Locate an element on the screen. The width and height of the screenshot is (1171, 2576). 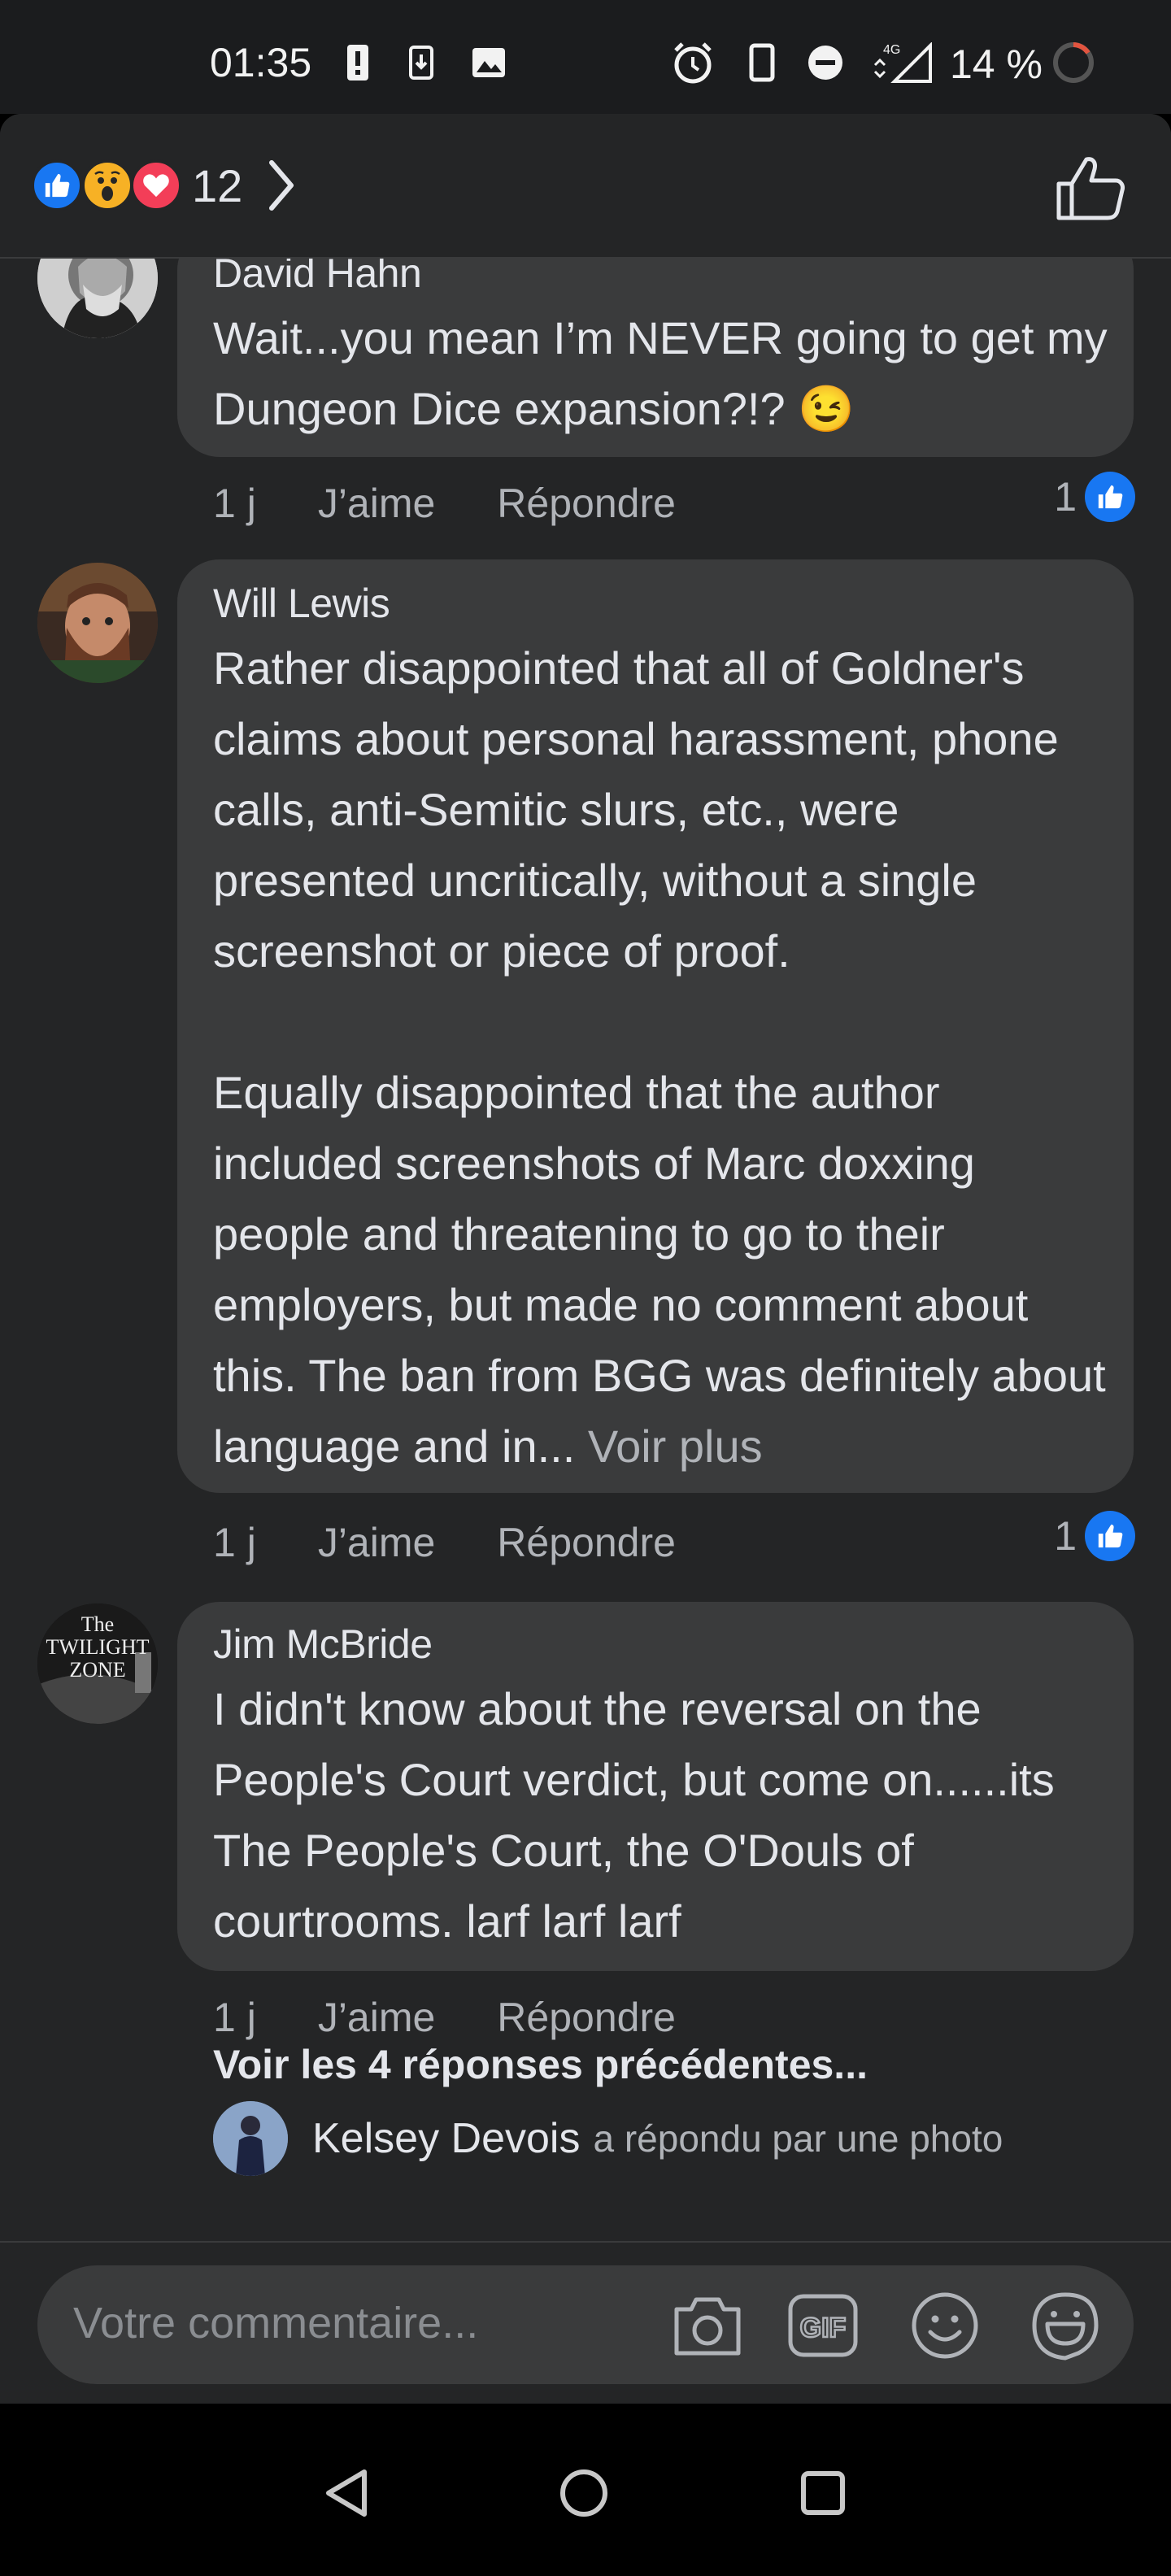
reply-author: Kelsey Devois is located at coordinates (446, 2138).